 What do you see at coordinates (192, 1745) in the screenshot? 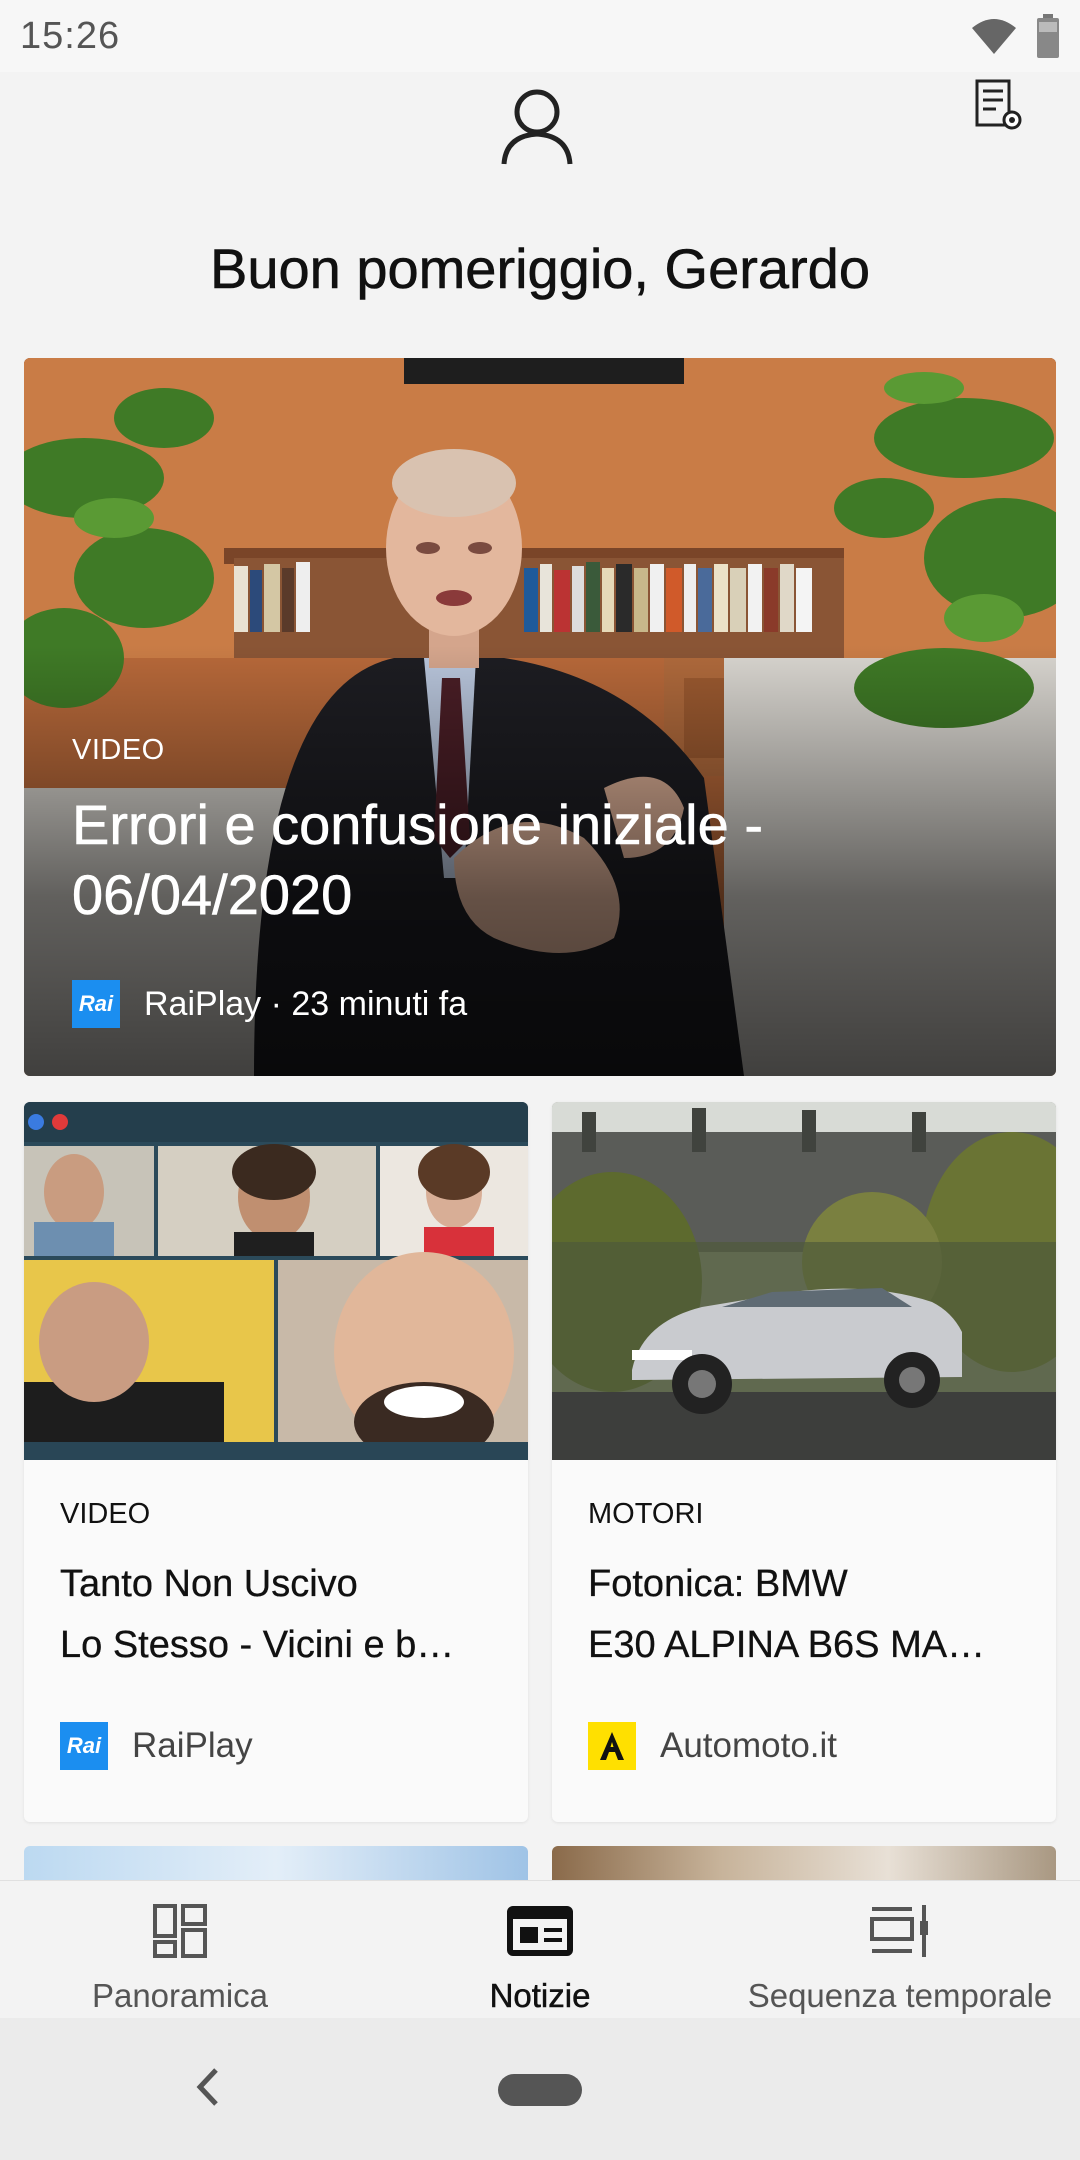
I see `card-source-text: RaiPlay` at bounding box center [192, 1745].